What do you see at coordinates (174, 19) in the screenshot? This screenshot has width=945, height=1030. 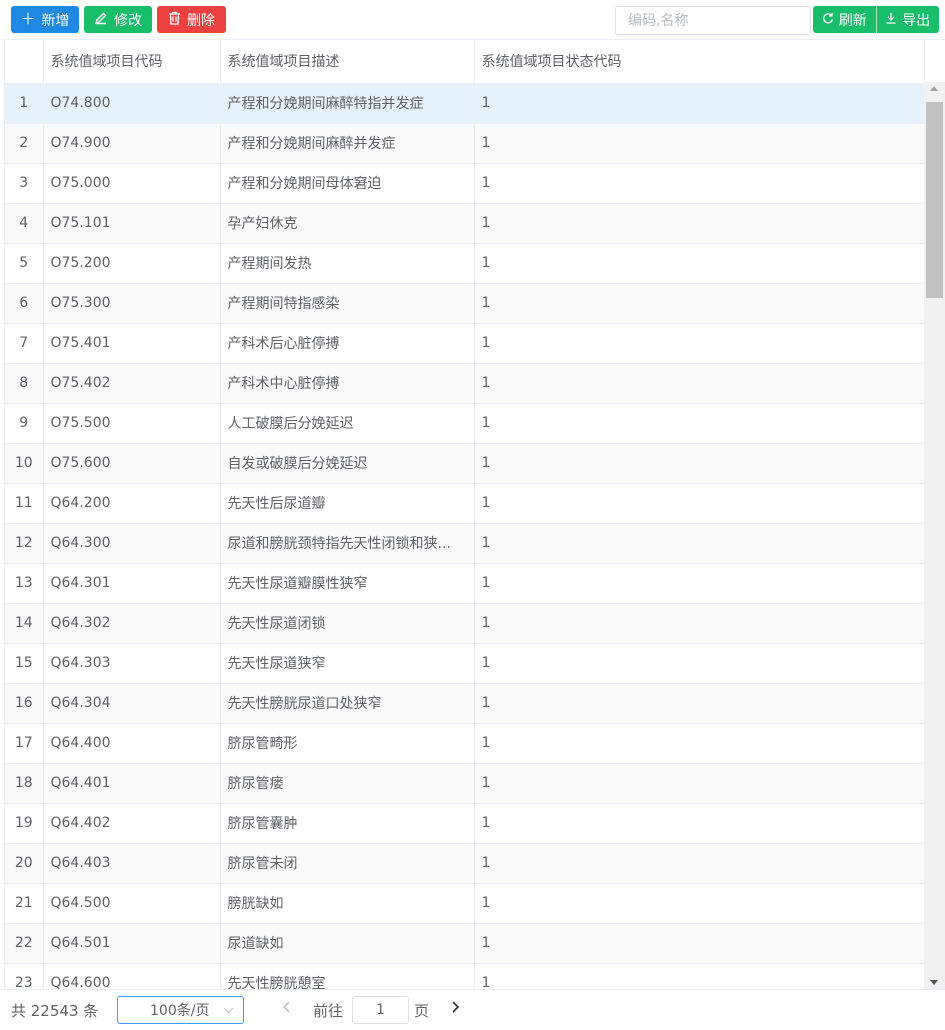 I see `trash-icon` at bounding box center [174, 19].